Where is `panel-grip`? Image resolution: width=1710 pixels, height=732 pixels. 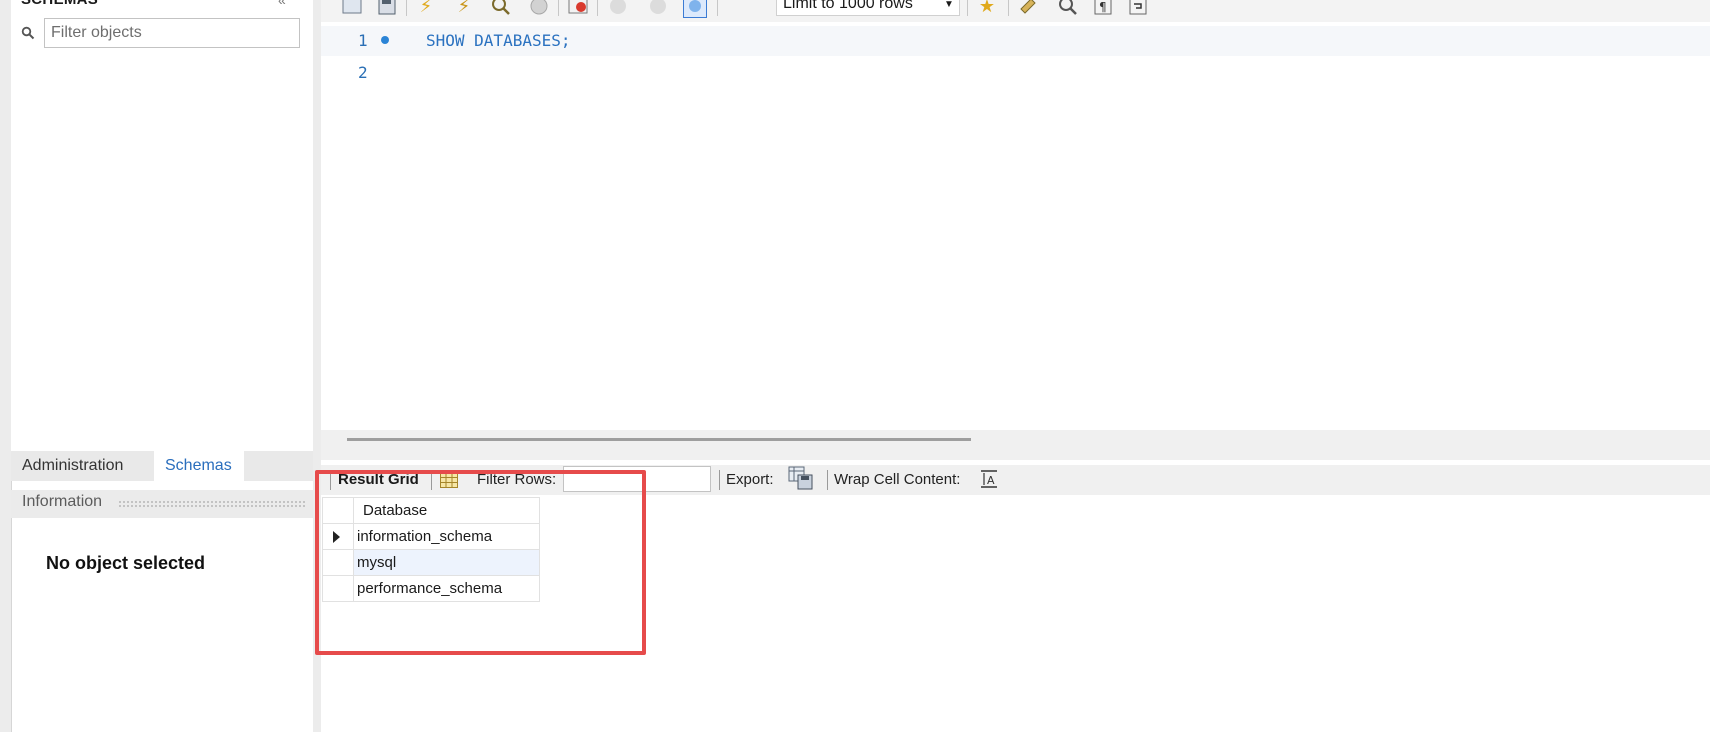 panel-grip is located at coordinates (212, 504).